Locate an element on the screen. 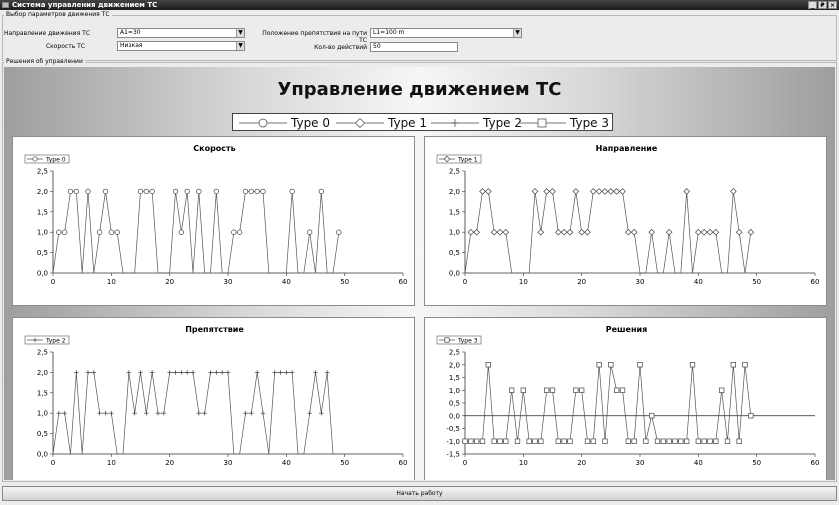  minimize-button: _ is located at coordinates (812, 5).